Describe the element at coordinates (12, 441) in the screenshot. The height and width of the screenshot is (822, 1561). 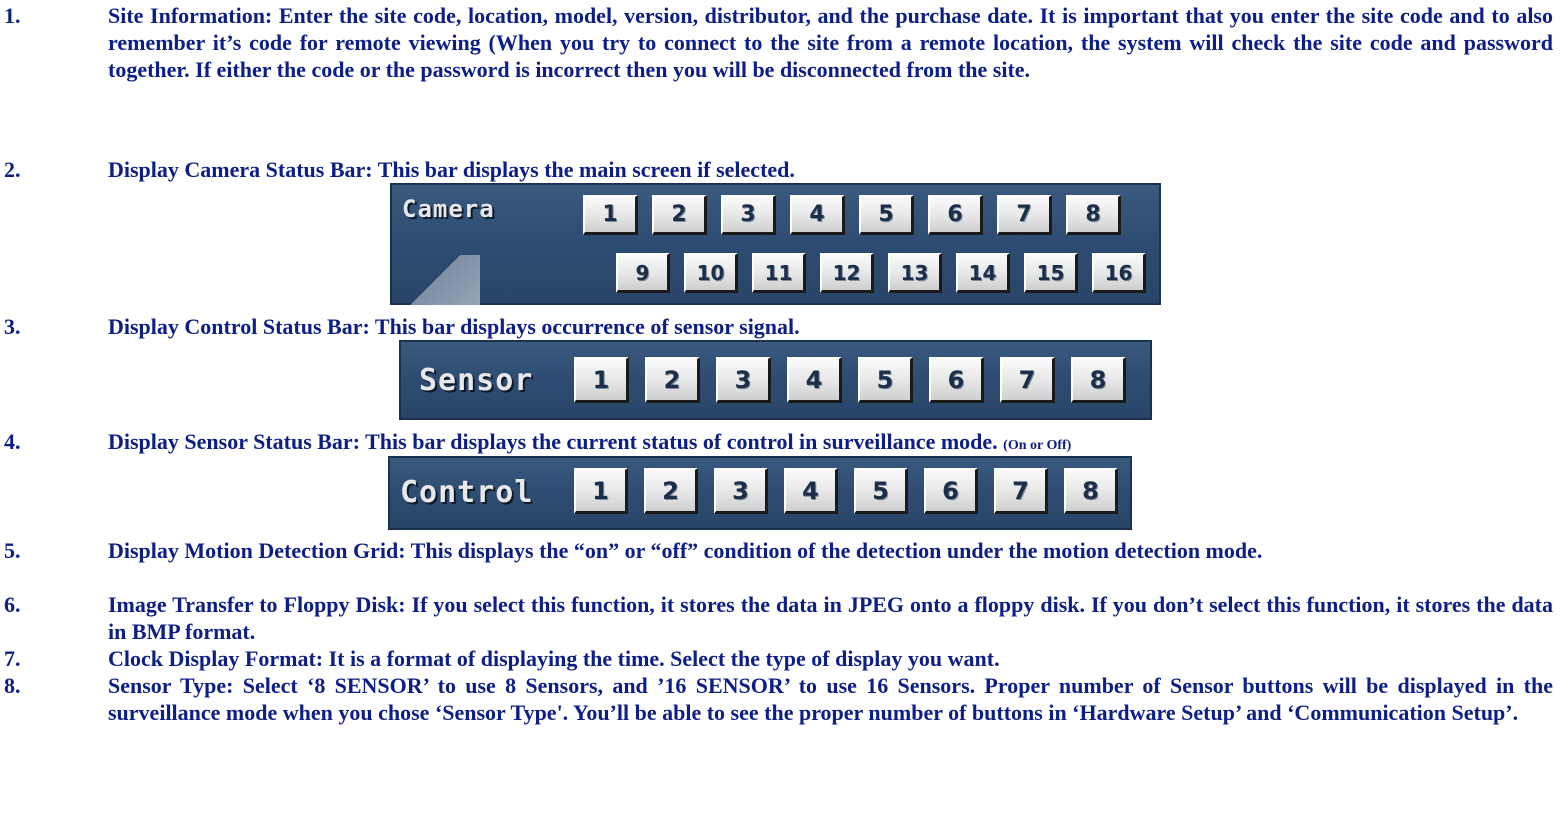
I see `item-number: 4.` at that location.